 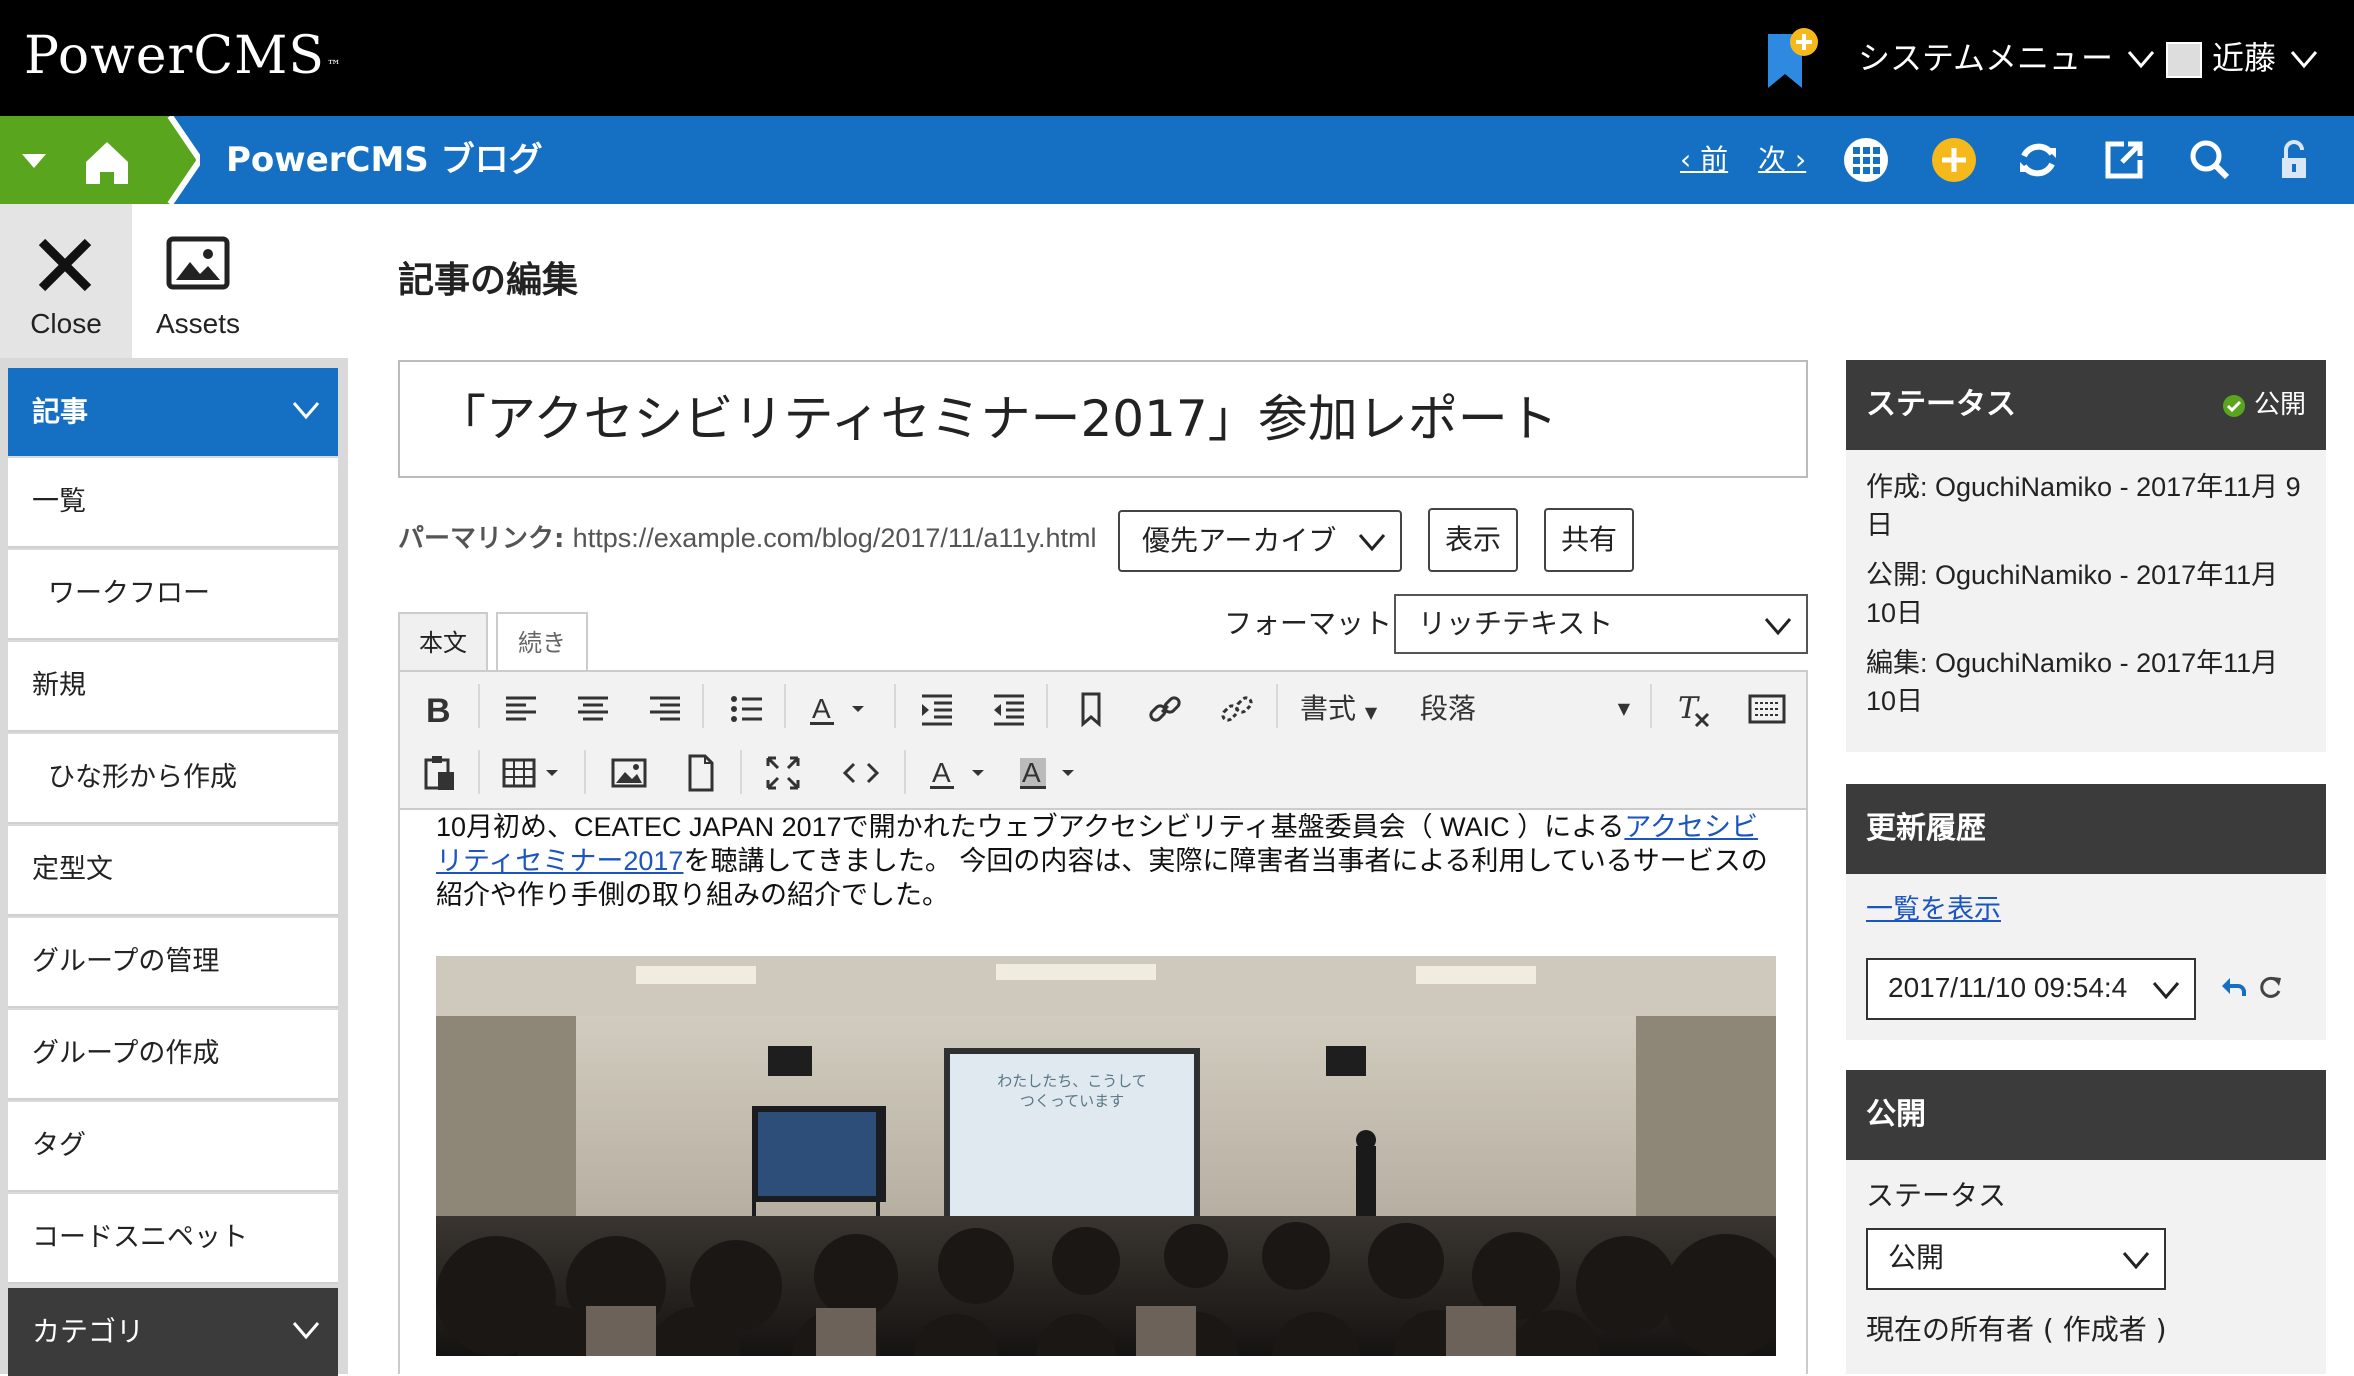 I want to click on fullscreen-icon, so click(x=783, y=773).